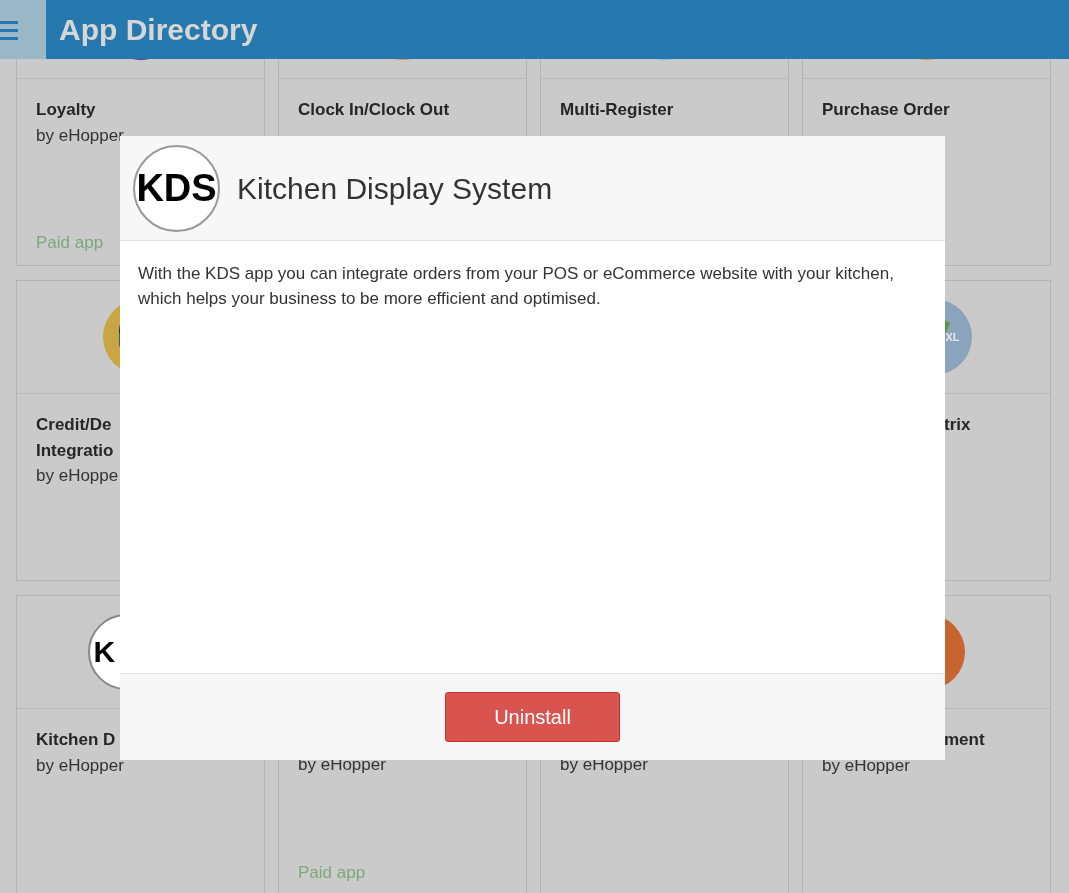 The width and height of the screenshot is (1069, 893). I want to click on dialog-title: Kitchen Display System, so click(395, 188).